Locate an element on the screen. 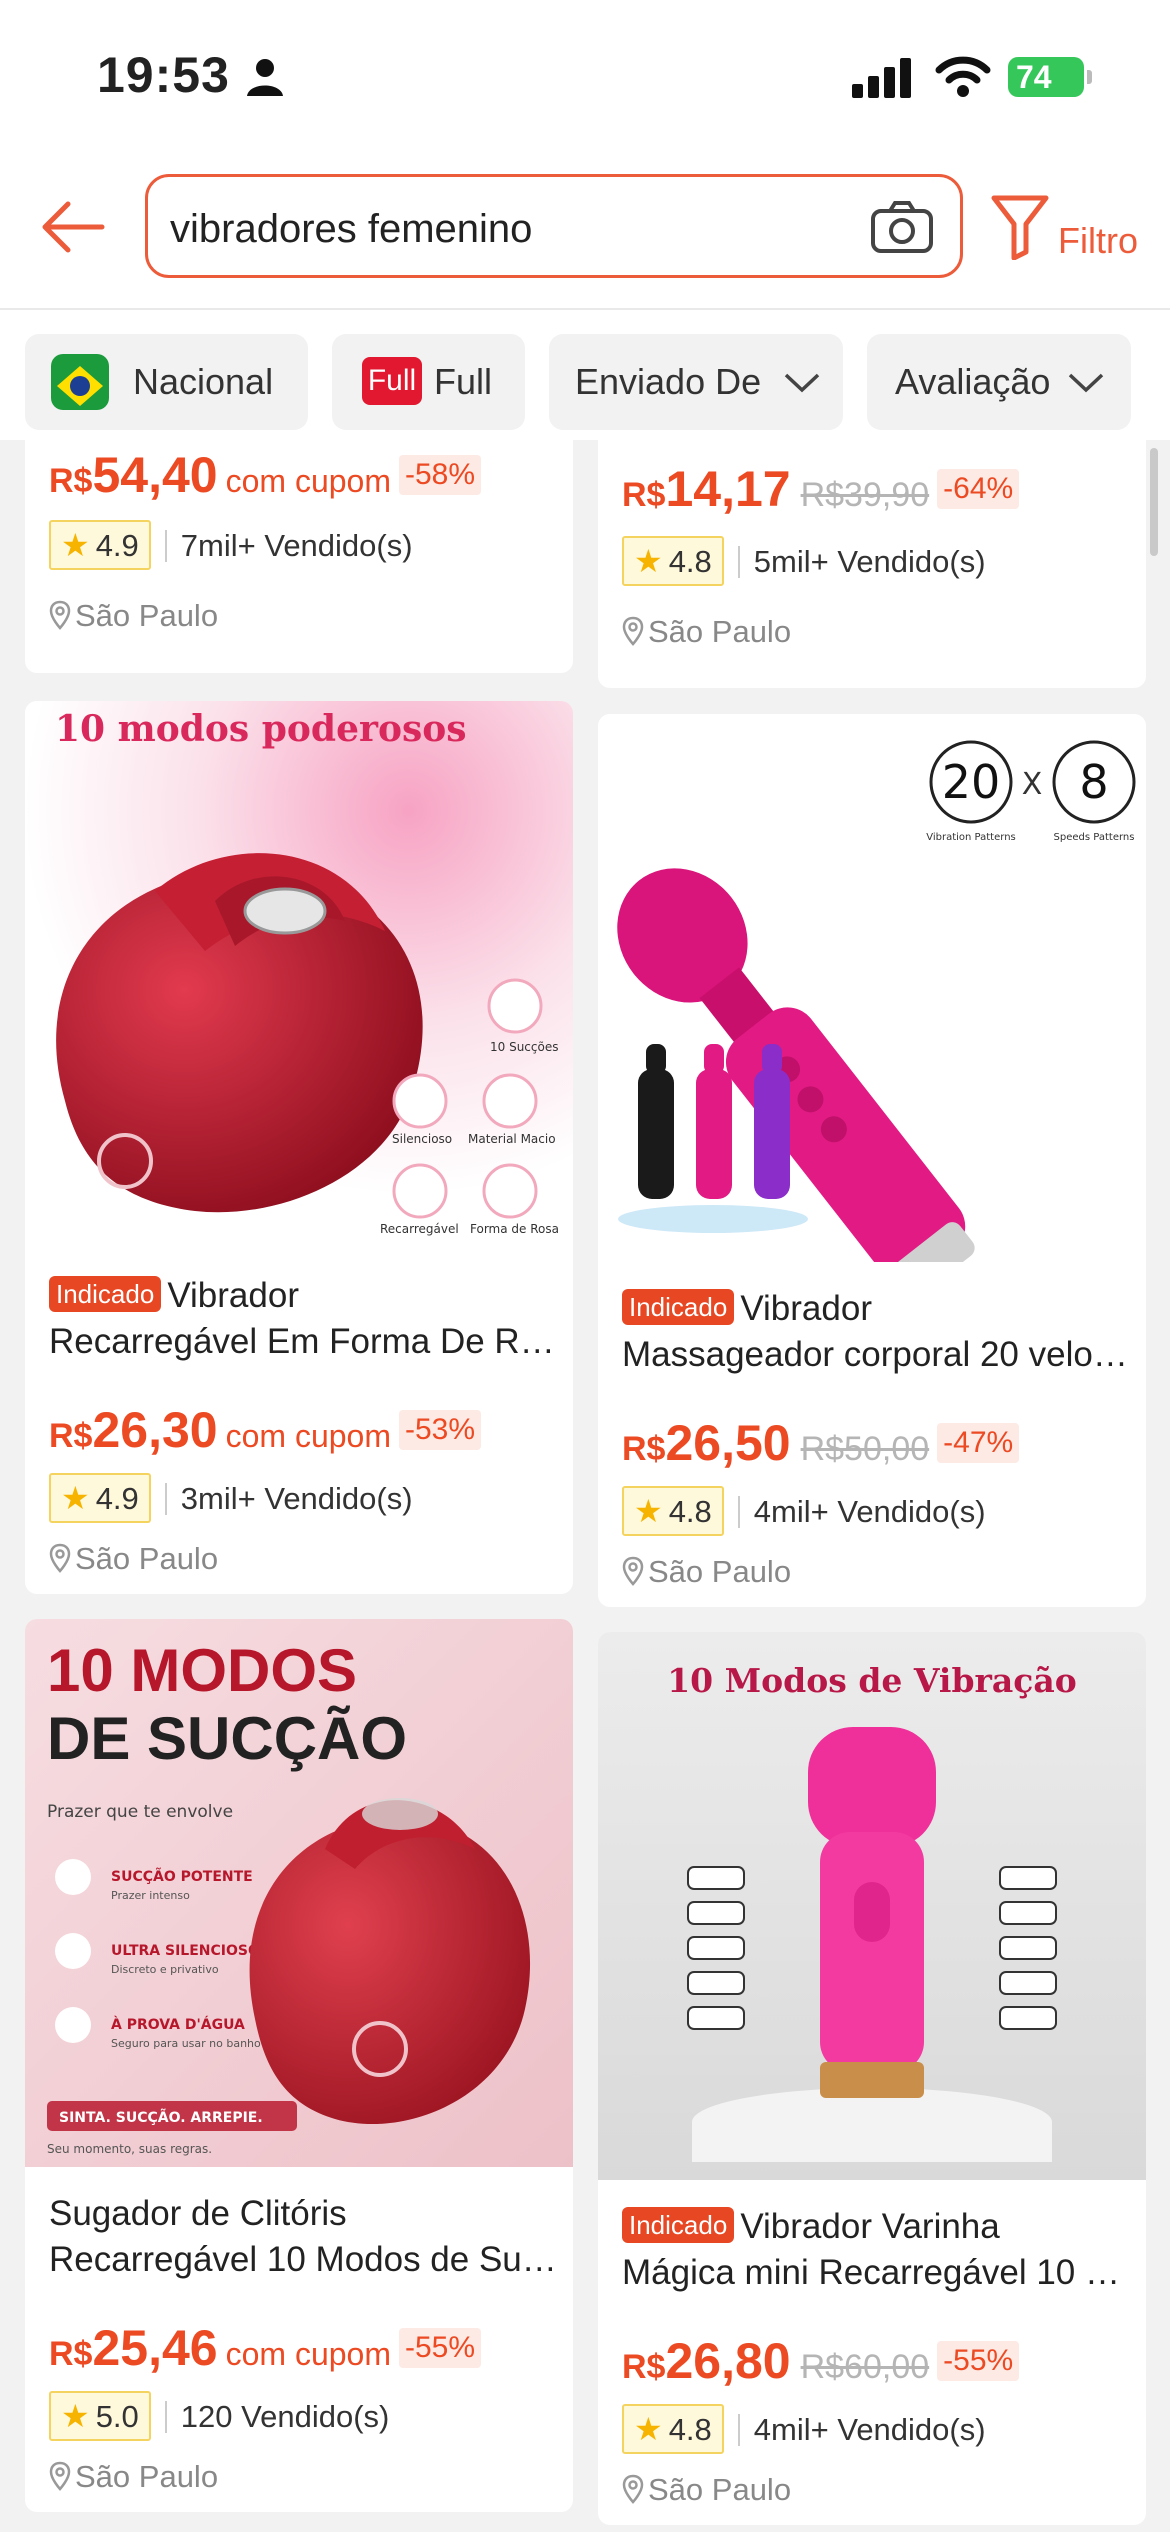 The image size is (1170, 2532). price-row: R$54,40 com cupom -58% is located at coordinates (265, 475).